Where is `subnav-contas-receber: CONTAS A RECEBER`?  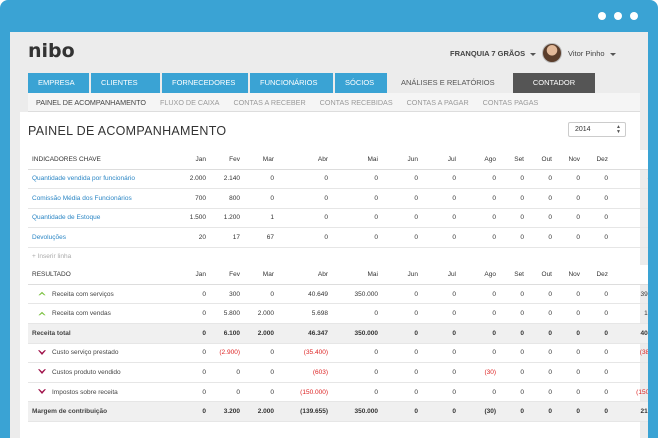 subnav-contas-receber: CONTAS A RECEBER is located at coordinates (269, 102).